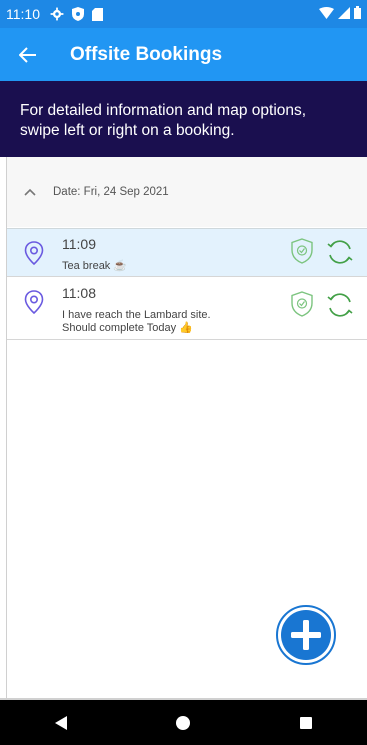  What do you see at coordinates (187, 192) in the screenshot?
I see `date-group-header: Date: Fri, 24 Sep 2021` at bounding box center [187, 192].